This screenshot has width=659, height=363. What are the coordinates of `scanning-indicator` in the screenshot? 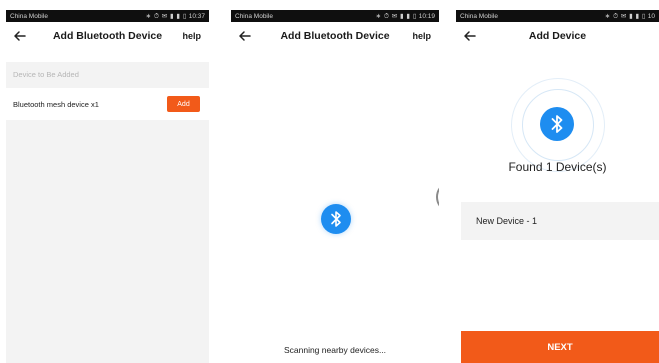 It's located at (437, 197).